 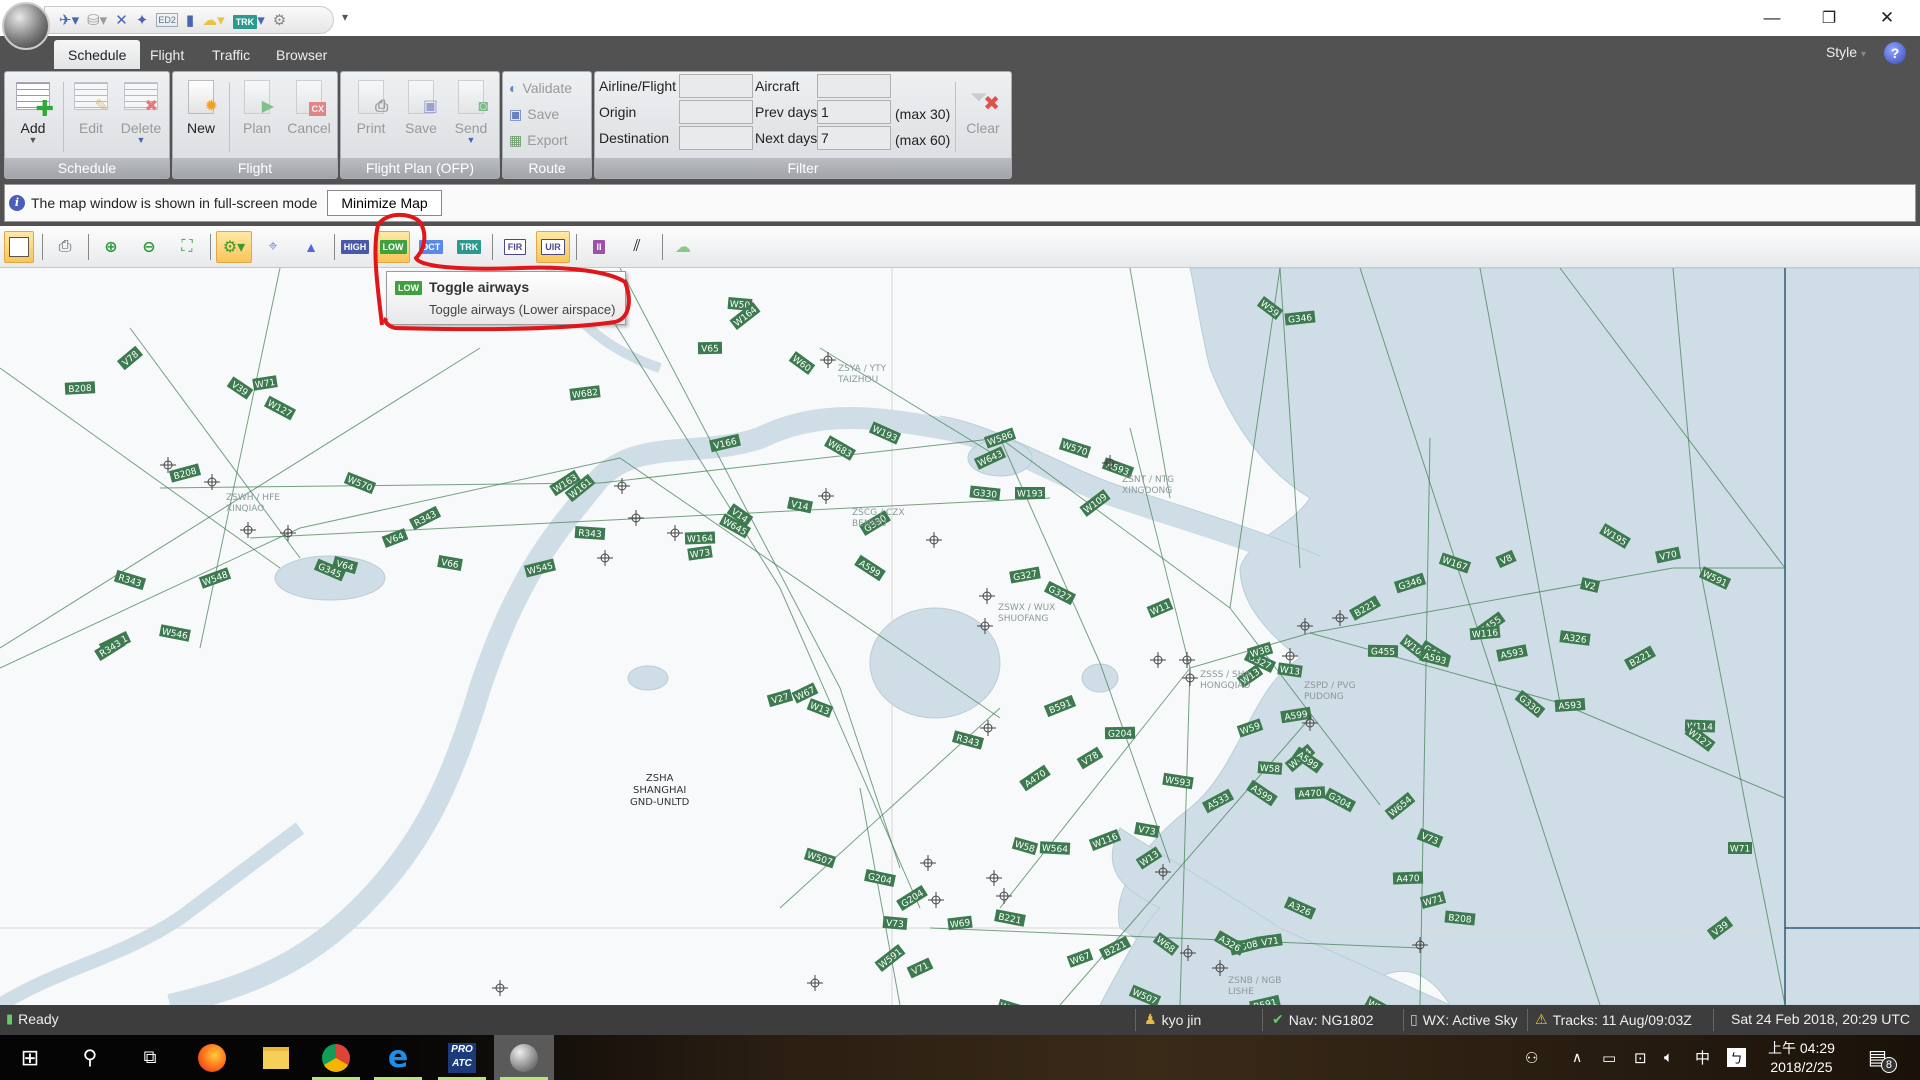 What do you see at coordinates (345, 17) in the screenshot?
I see `customize-qat-icon: ▾` at bounding box center [345, 17].